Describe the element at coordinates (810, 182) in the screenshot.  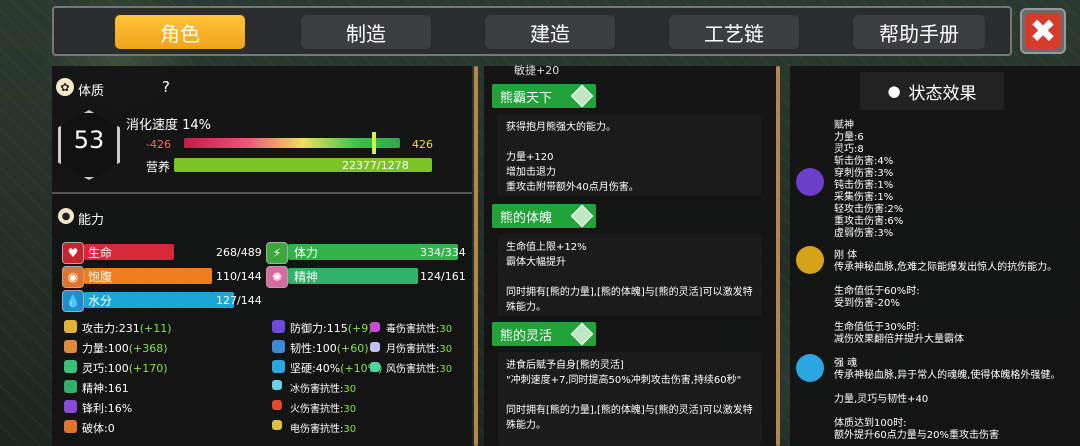
I see `blessing-icon` at that location.